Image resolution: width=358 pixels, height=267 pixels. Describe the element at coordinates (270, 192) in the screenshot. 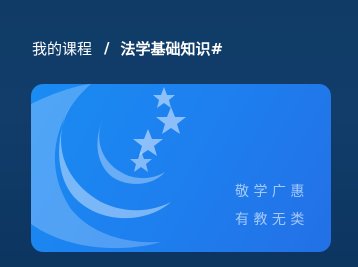

I see `motto-line-1: 敬 学 广 惠` at that location.